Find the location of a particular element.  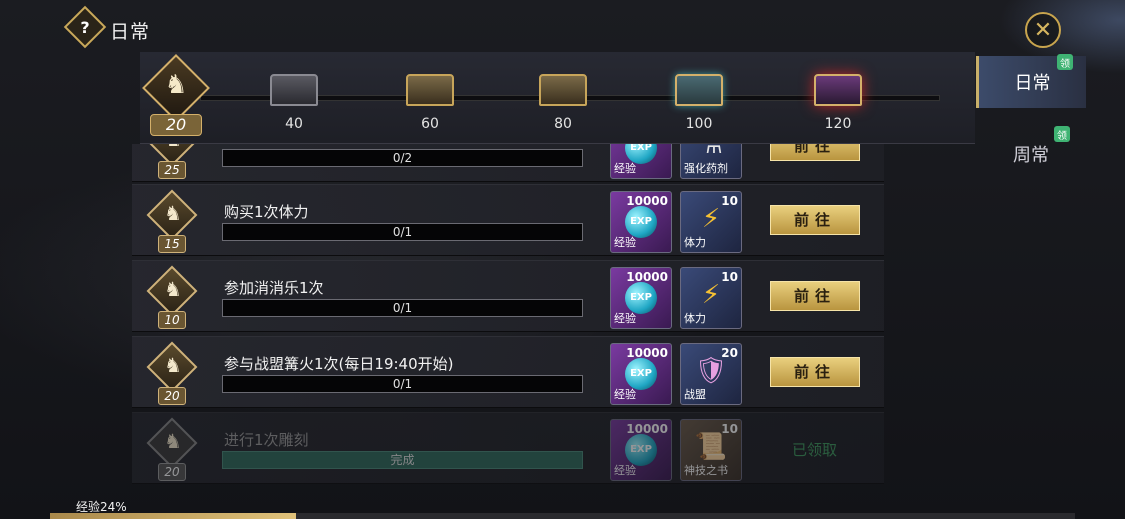

task-name: 进行1次雕刻 is located at coordinates (266, 440).